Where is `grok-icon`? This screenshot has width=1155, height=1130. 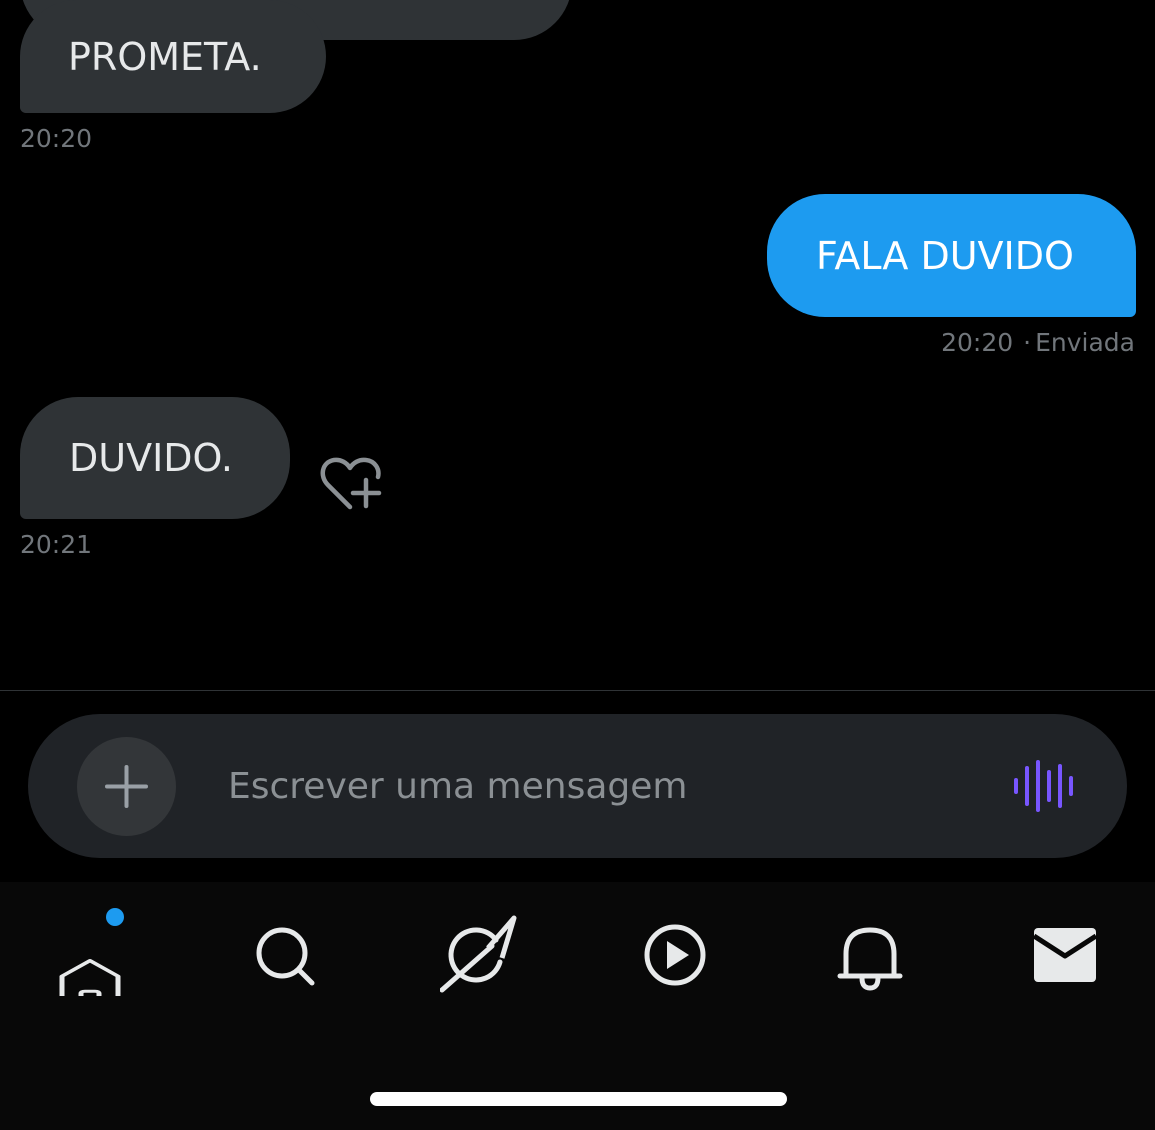 grok-icon is located at coordinates (478, 954).